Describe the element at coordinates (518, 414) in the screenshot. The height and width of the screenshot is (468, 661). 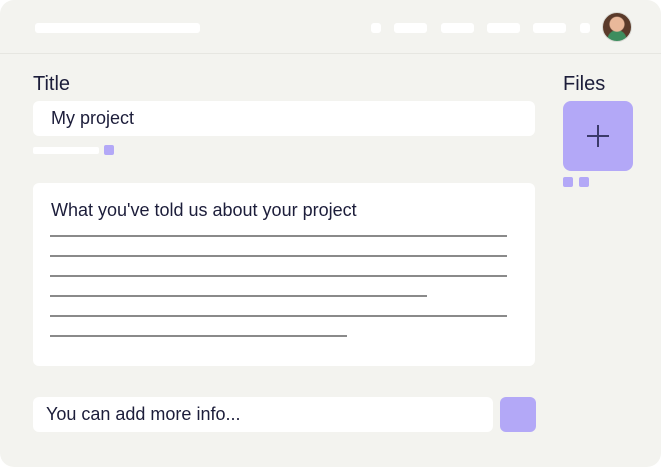
I see `submit-button` at that location.